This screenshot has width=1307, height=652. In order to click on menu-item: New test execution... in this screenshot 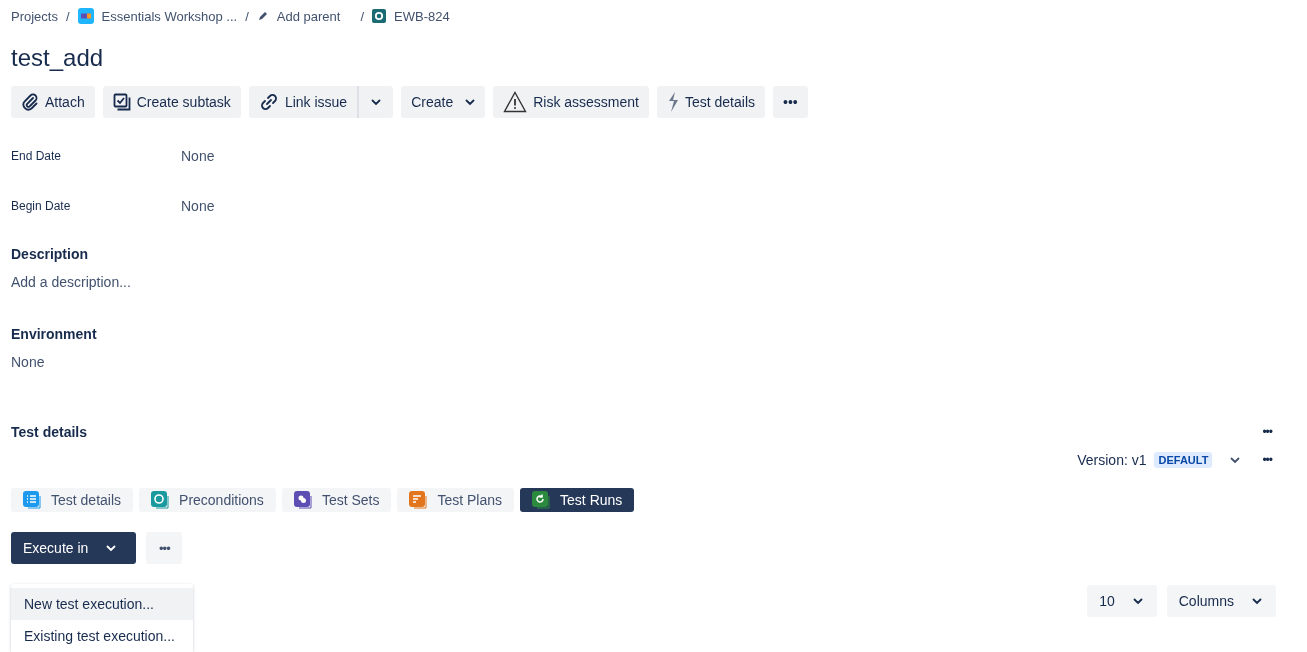, I will do `click(102, 604)`.